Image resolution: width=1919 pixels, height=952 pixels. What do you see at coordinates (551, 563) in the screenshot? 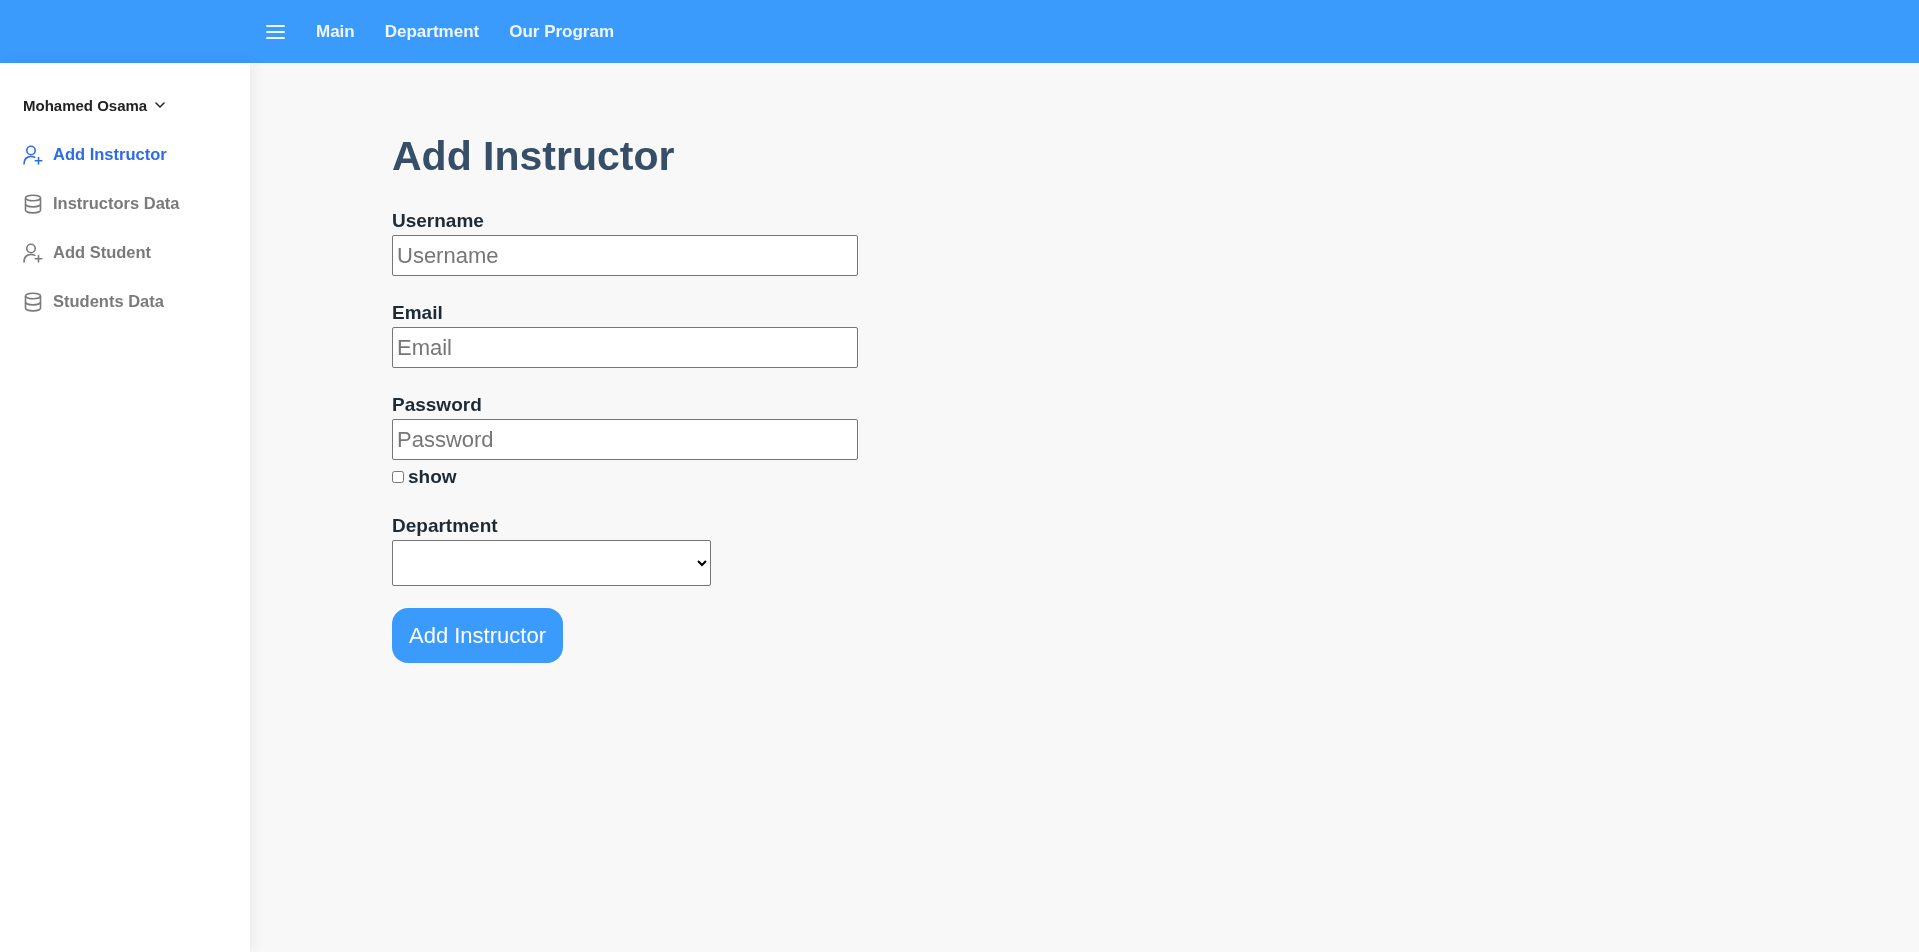
I see `department-select` at bounding box center [551, 563].